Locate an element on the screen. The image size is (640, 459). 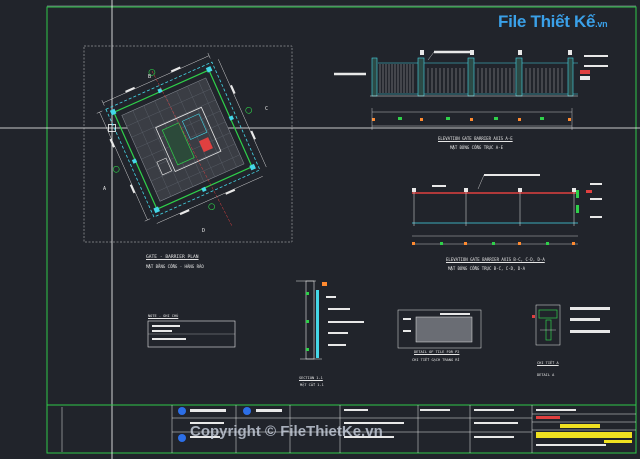
point-label-a: A is located at coordinates (104, 189).